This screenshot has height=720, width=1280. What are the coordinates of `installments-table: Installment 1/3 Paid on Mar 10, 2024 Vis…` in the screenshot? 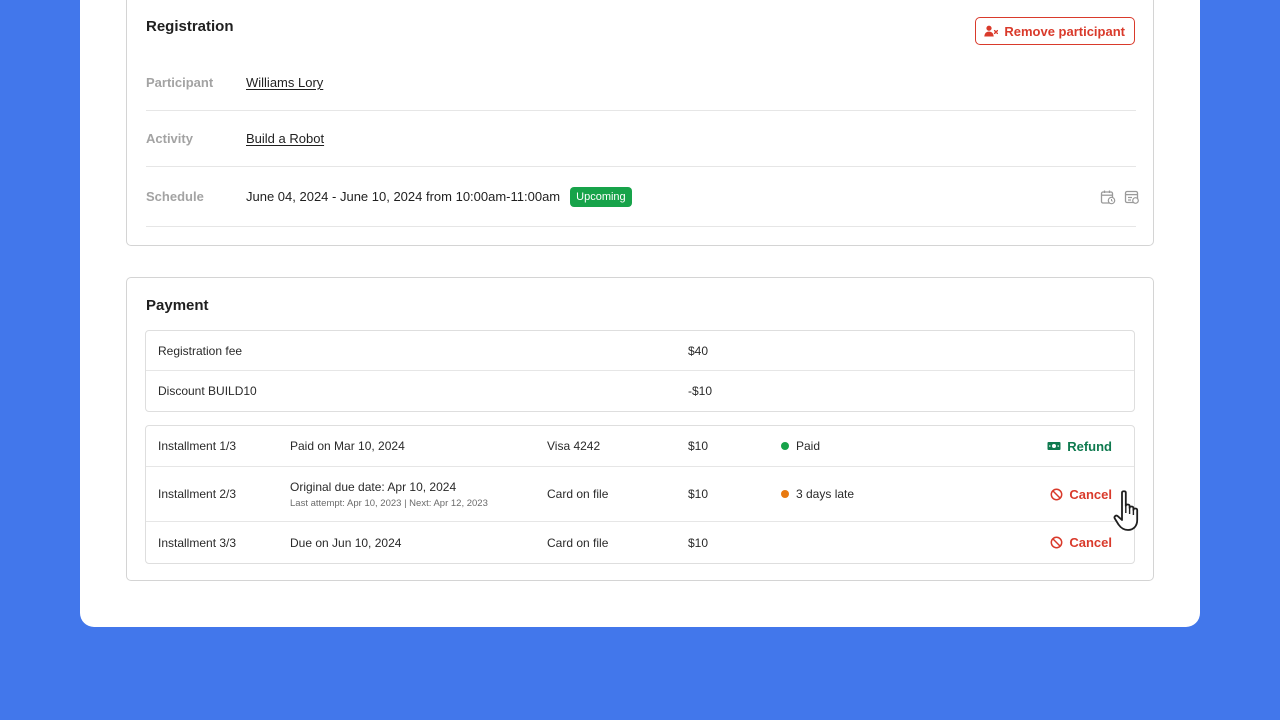 It's located at (640, 494).